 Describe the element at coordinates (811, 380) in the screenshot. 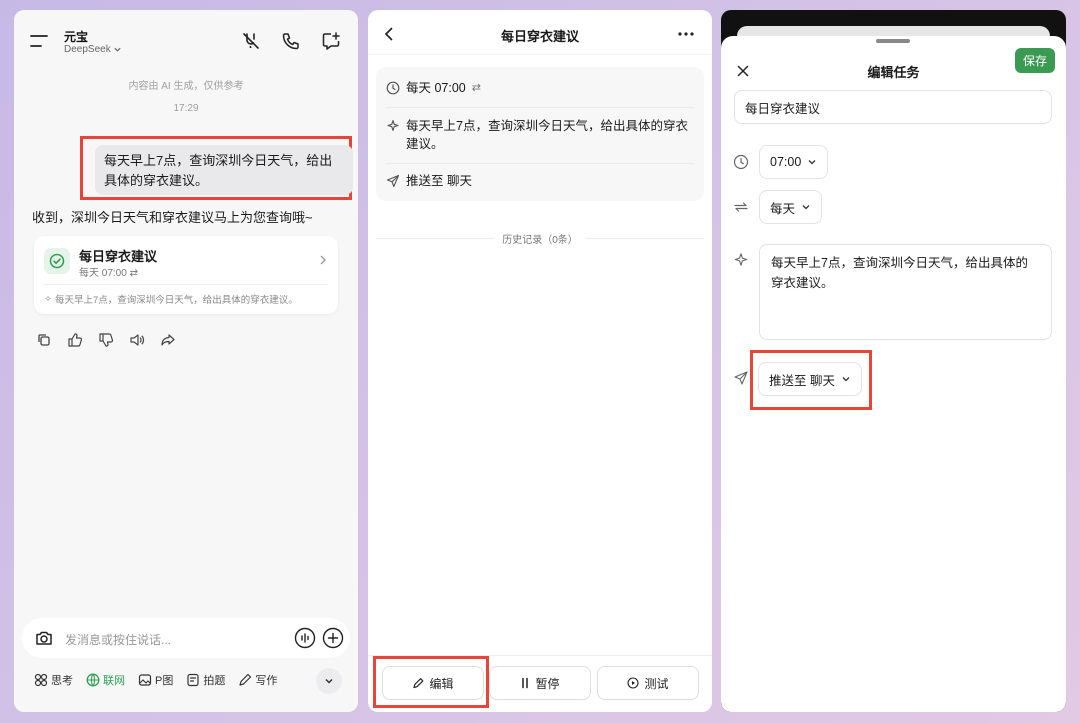

I see `push-target-highlight` at that location.